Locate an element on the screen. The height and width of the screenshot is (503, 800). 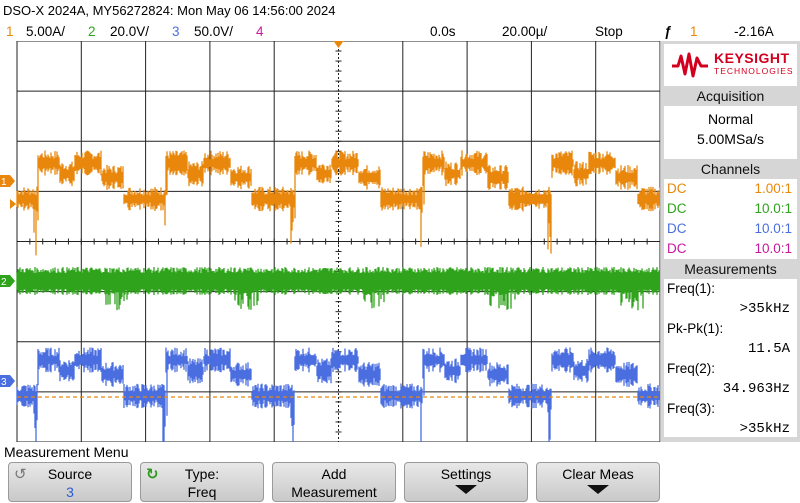
ch4-number: 4 is located at coordinates (260, 31).